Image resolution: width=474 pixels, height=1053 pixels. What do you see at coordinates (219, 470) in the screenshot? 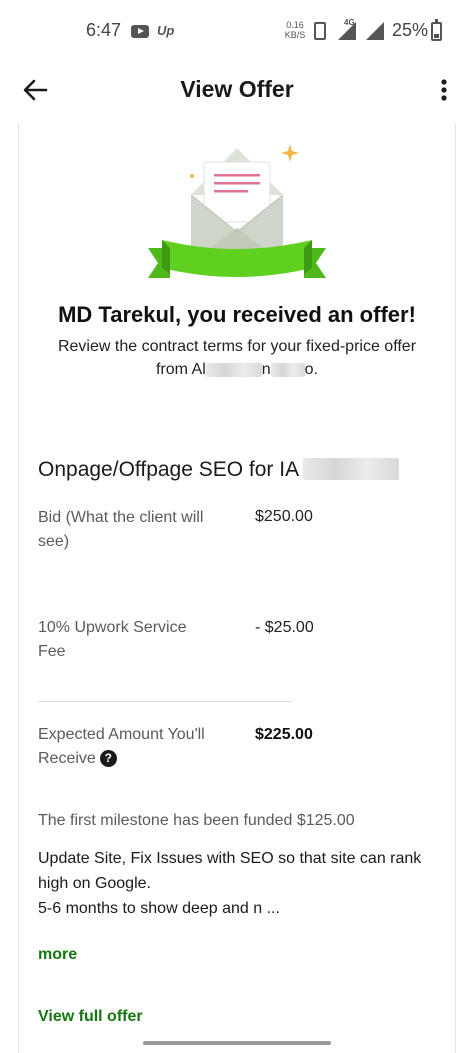
I see `contract-title: Onpage/Offpage SEO for IA` at bounding box center [219, 470].